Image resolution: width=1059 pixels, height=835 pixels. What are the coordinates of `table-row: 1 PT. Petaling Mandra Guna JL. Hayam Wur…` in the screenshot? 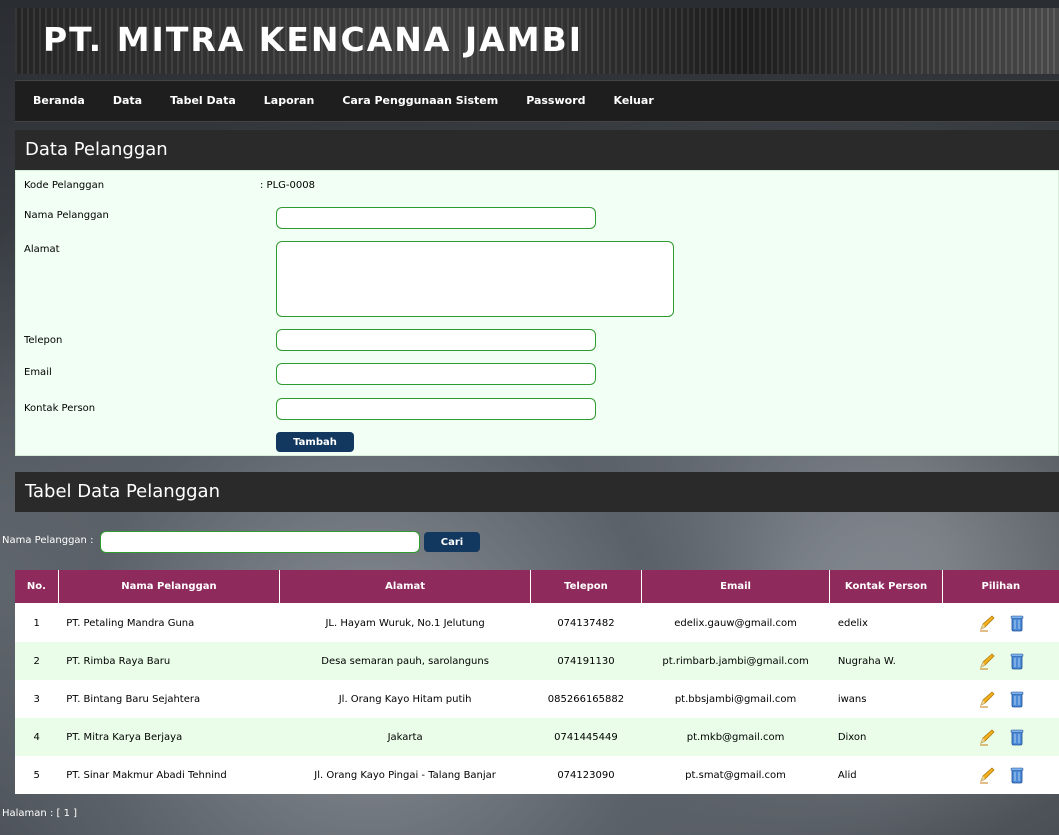 It's located at (537, 622).